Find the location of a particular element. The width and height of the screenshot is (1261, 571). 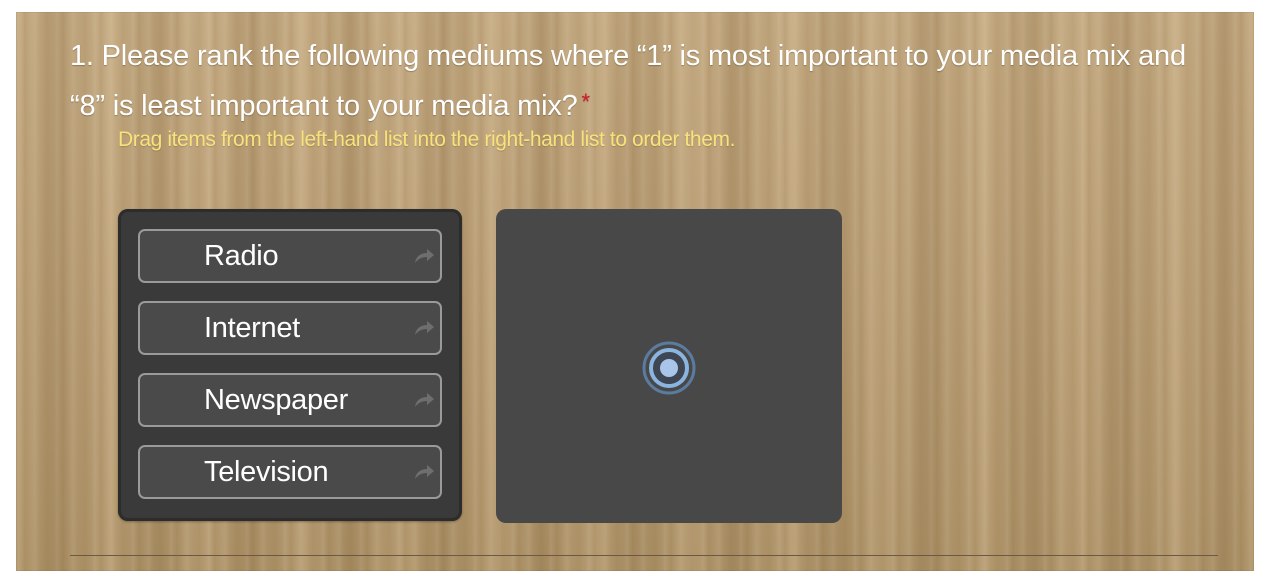

rank-item-radio: Radio is located at coordinates (290, 256).